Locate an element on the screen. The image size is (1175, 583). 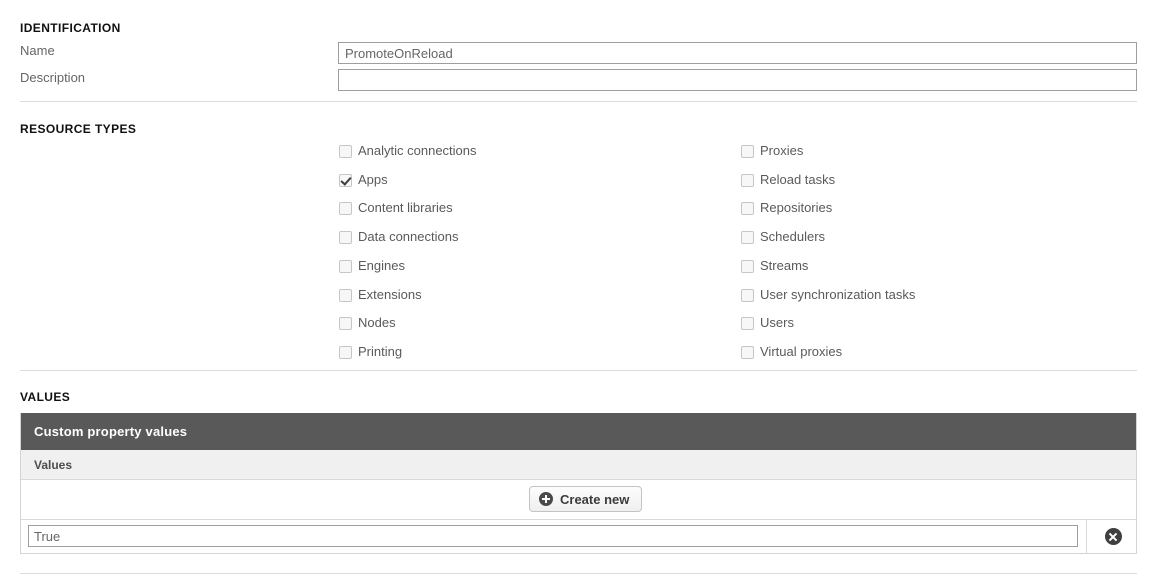
checkbox-label: Schedulers is located at coordinates (793, 236).